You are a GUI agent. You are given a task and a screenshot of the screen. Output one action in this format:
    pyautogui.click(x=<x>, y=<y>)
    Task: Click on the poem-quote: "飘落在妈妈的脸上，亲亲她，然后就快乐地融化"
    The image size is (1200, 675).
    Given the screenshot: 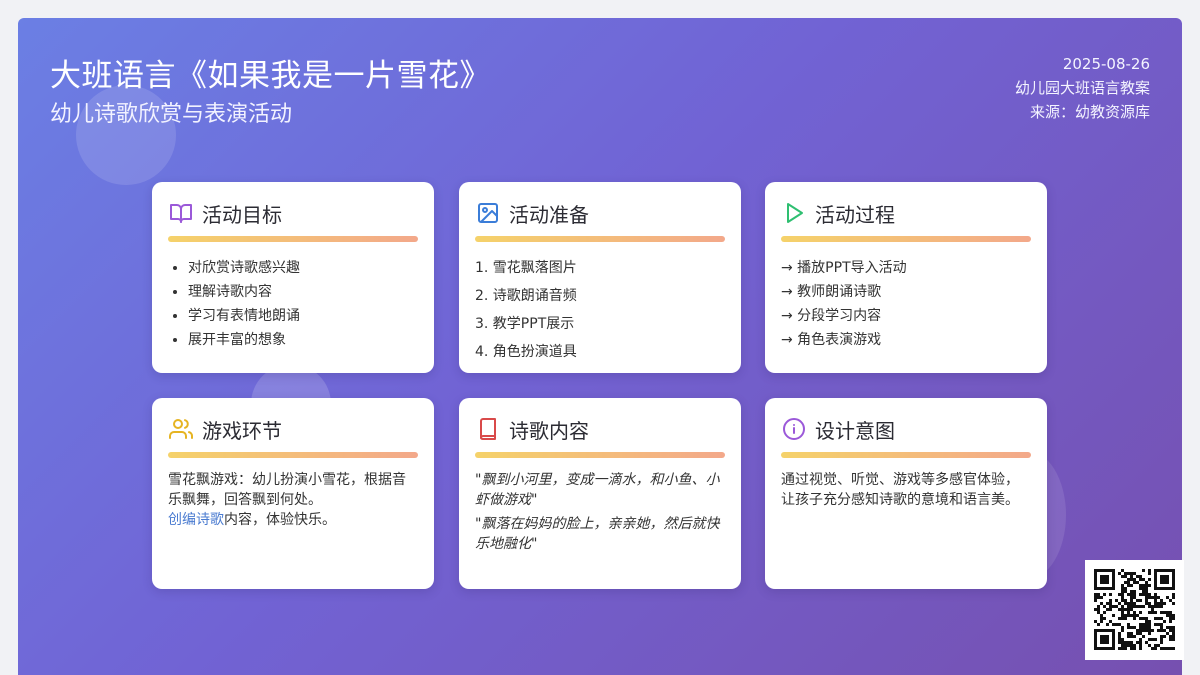 What is the action you would take?
    pyautogui.click(x=597, y=534)
    